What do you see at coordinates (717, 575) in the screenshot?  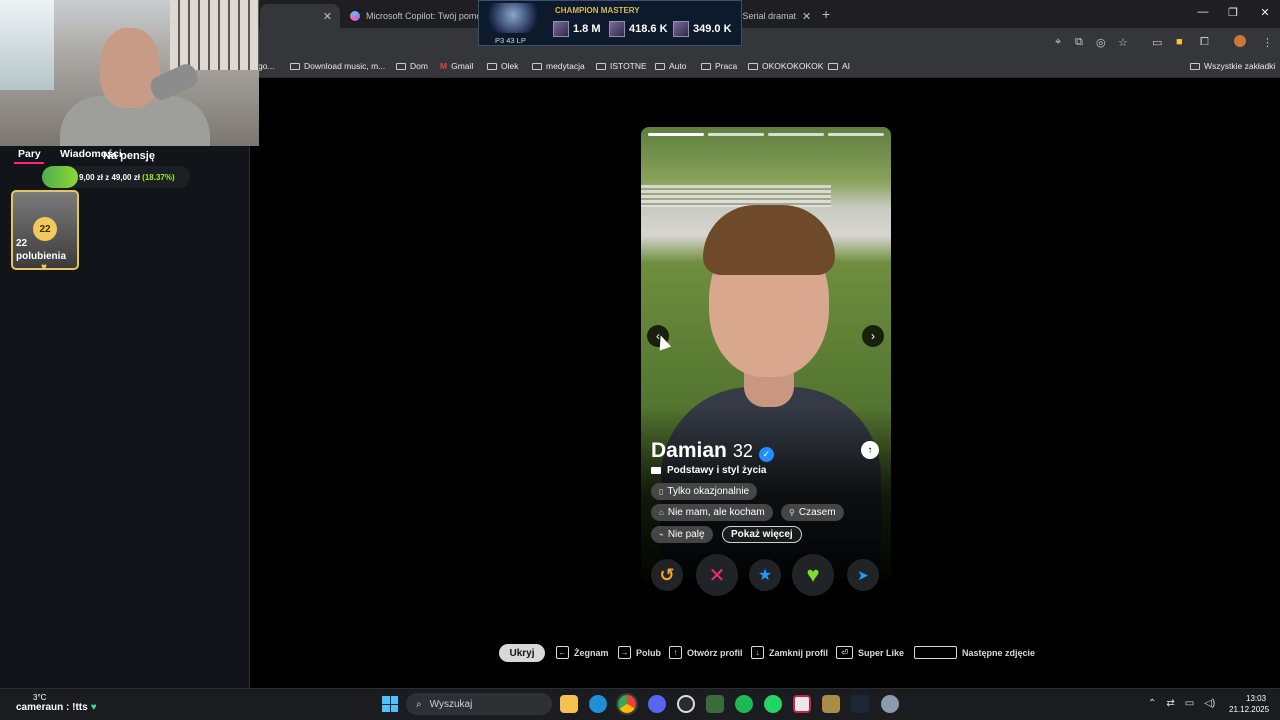 I see `nope-button: ✕` at bounding box center [717, 575].